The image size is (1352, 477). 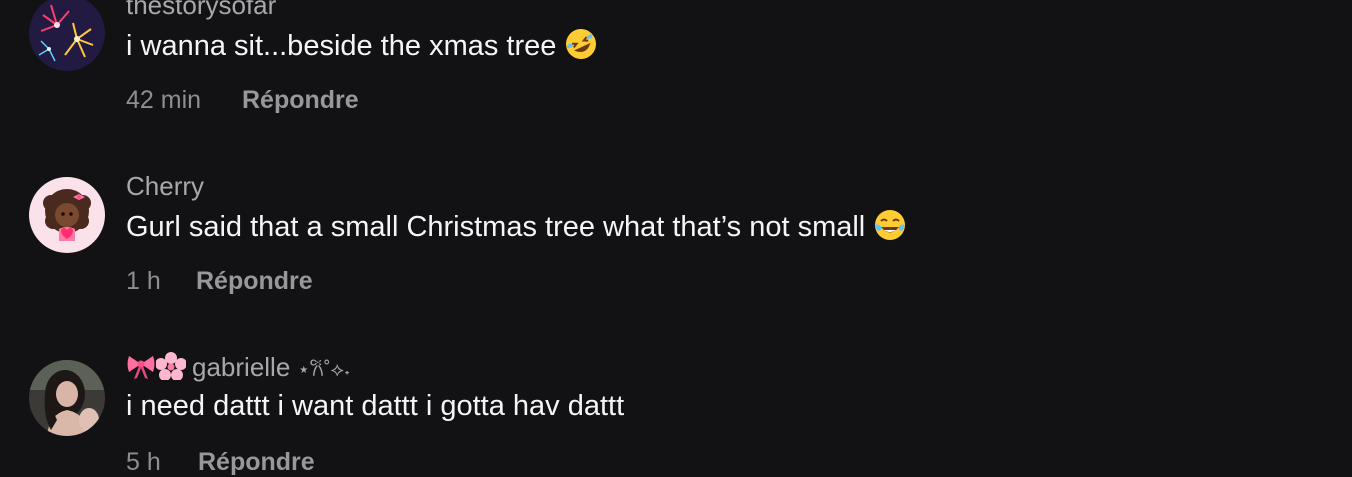 I want to click on fireworks-avatar-image, so click(x=67, y=35).